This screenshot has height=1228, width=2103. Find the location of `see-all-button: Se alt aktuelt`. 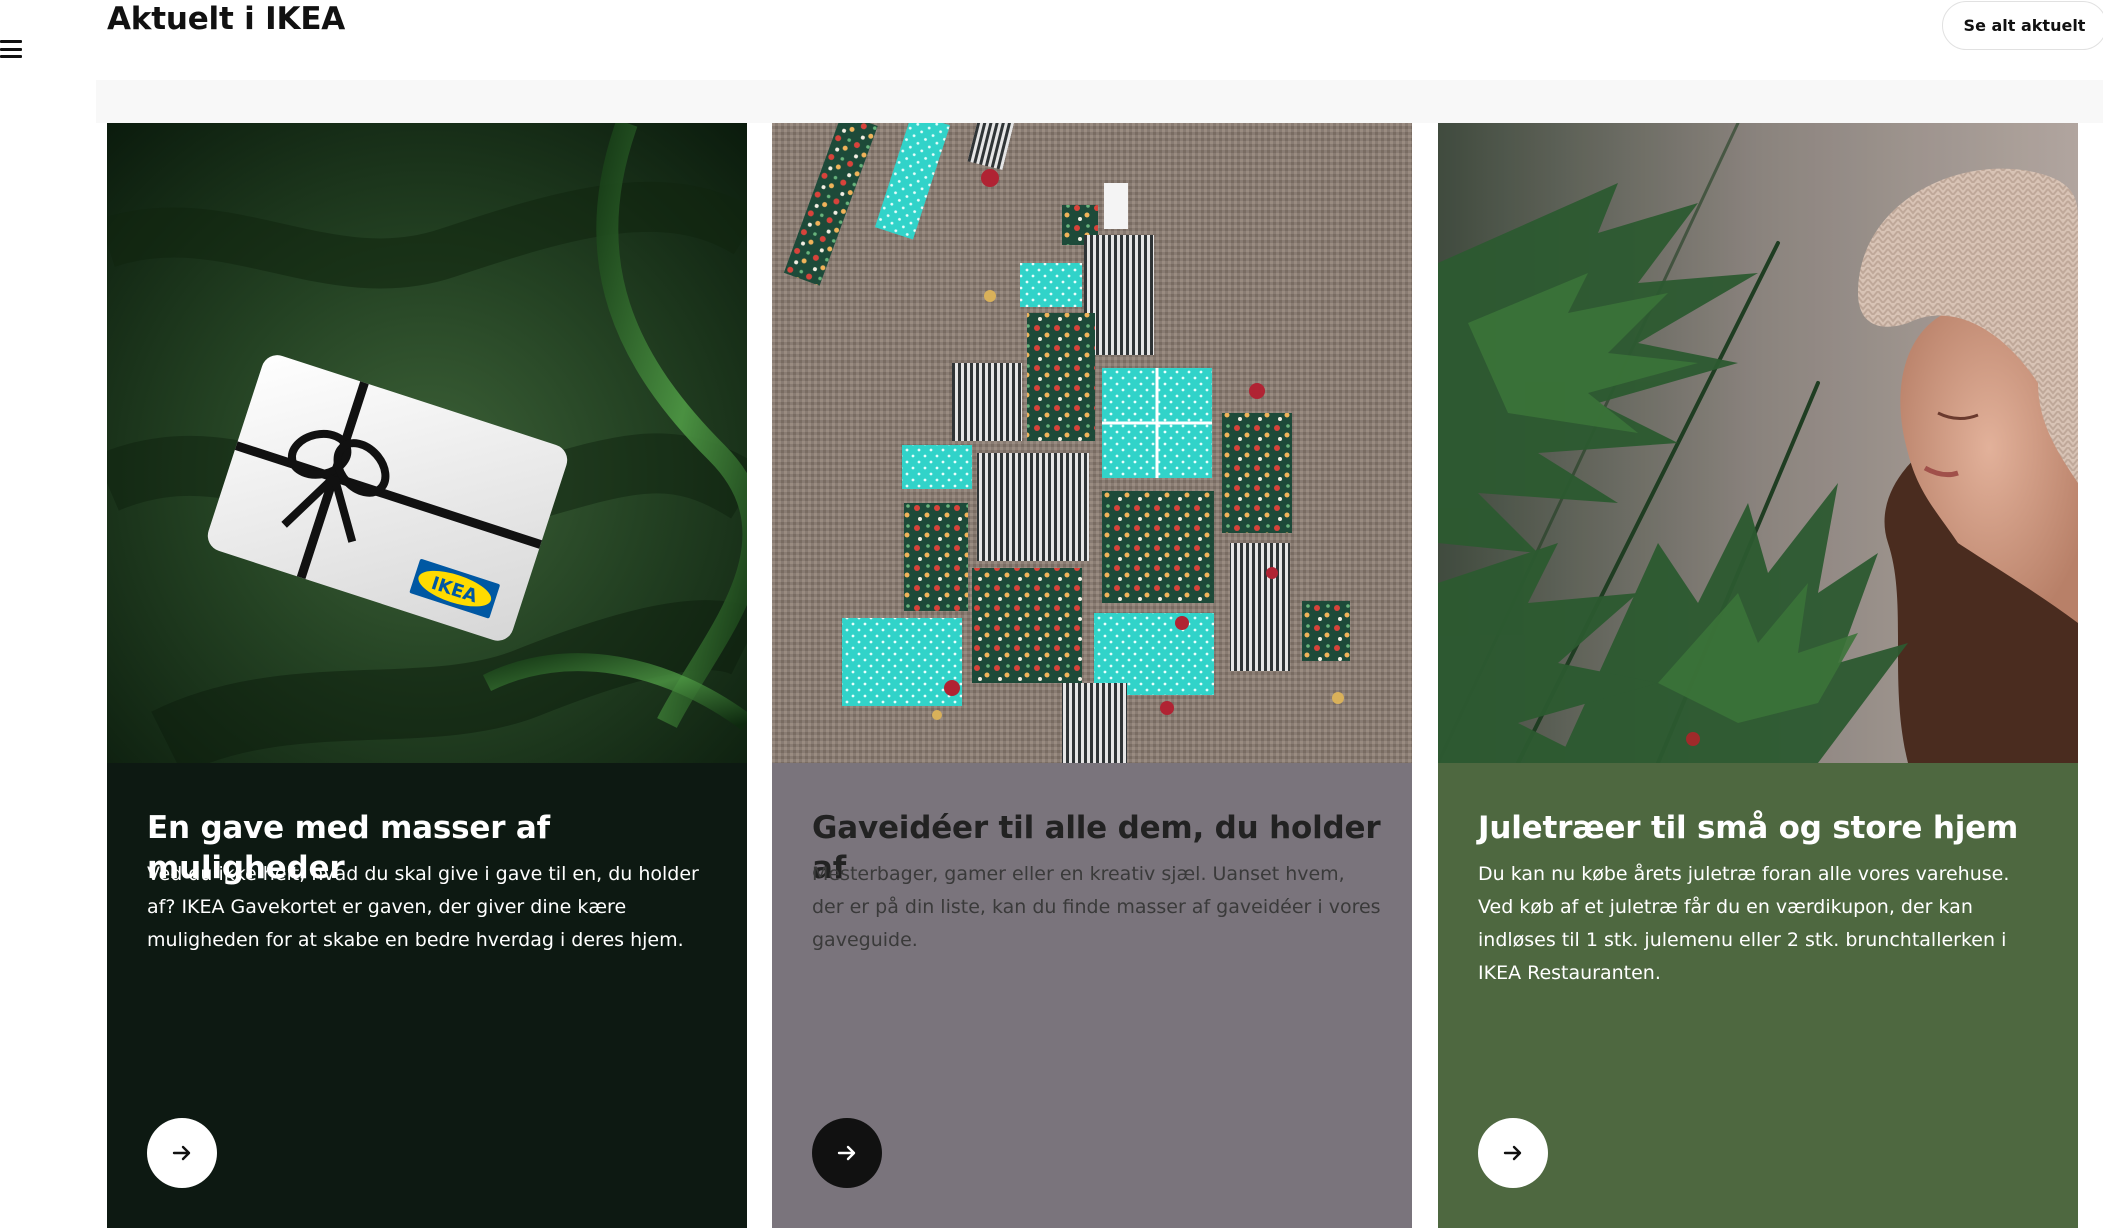

see-all-button: Se alt aktuelt is located at coordinates (2022, 25).